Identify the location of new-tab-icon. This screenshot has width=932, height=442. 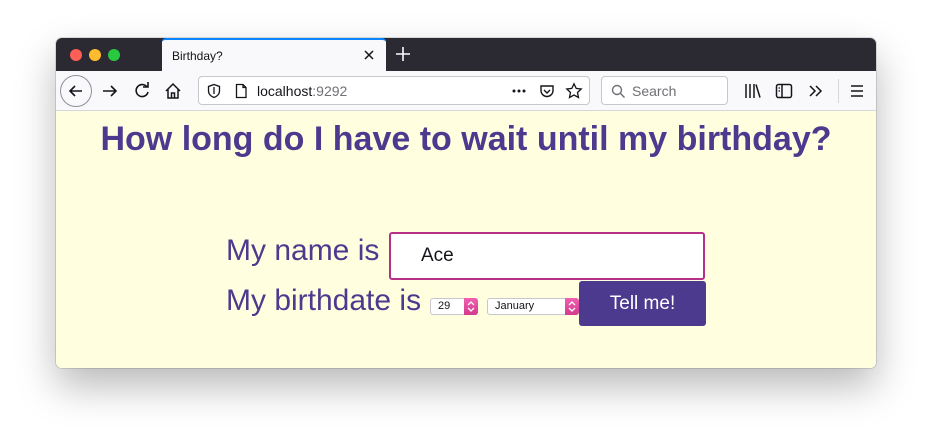
(403, 54).